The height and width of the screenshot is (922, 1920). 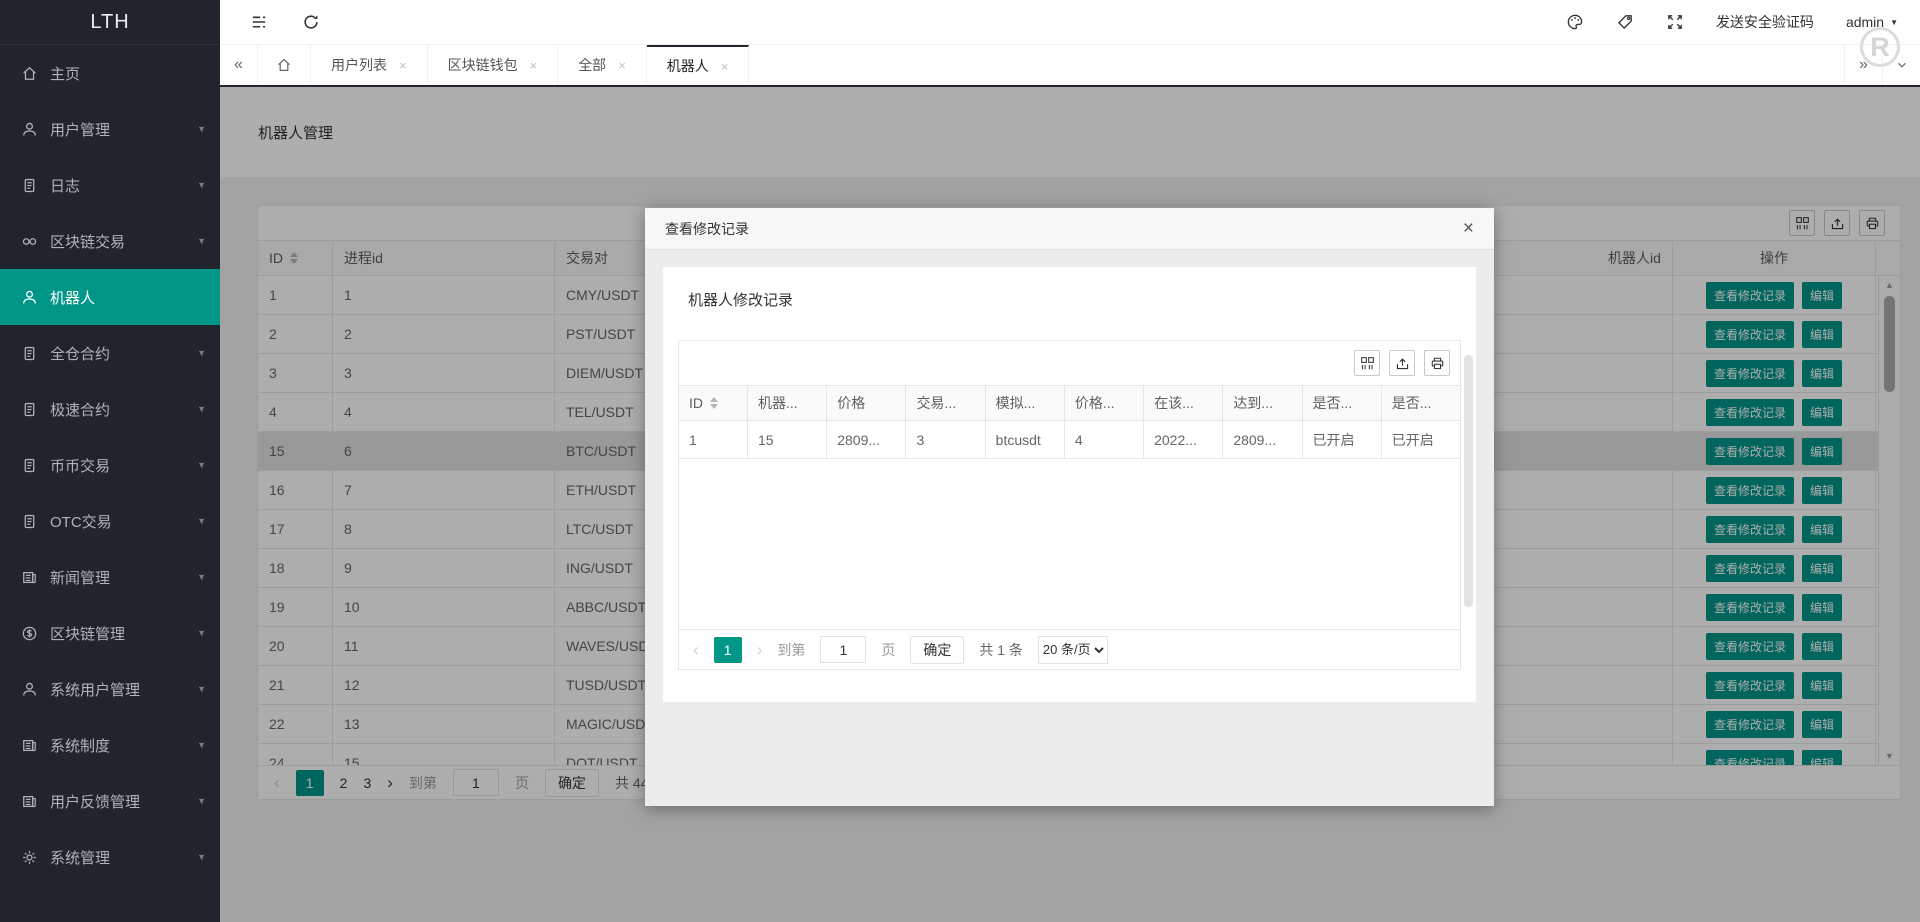 What do you see at coordinates (1675, 22) in the screenshot?
I see `fullscreen-icon` at bounding box center [1675, 22].